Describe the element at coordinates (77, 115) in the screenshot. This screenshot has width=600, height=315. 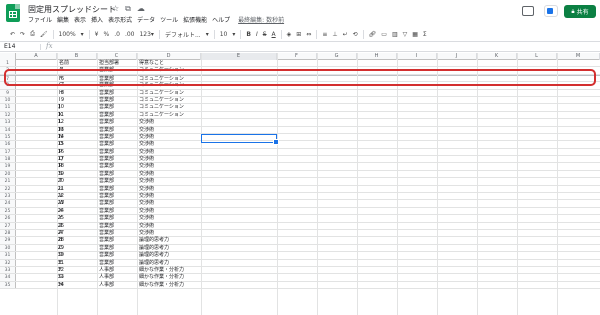
I see `cell-b: K` at that location.